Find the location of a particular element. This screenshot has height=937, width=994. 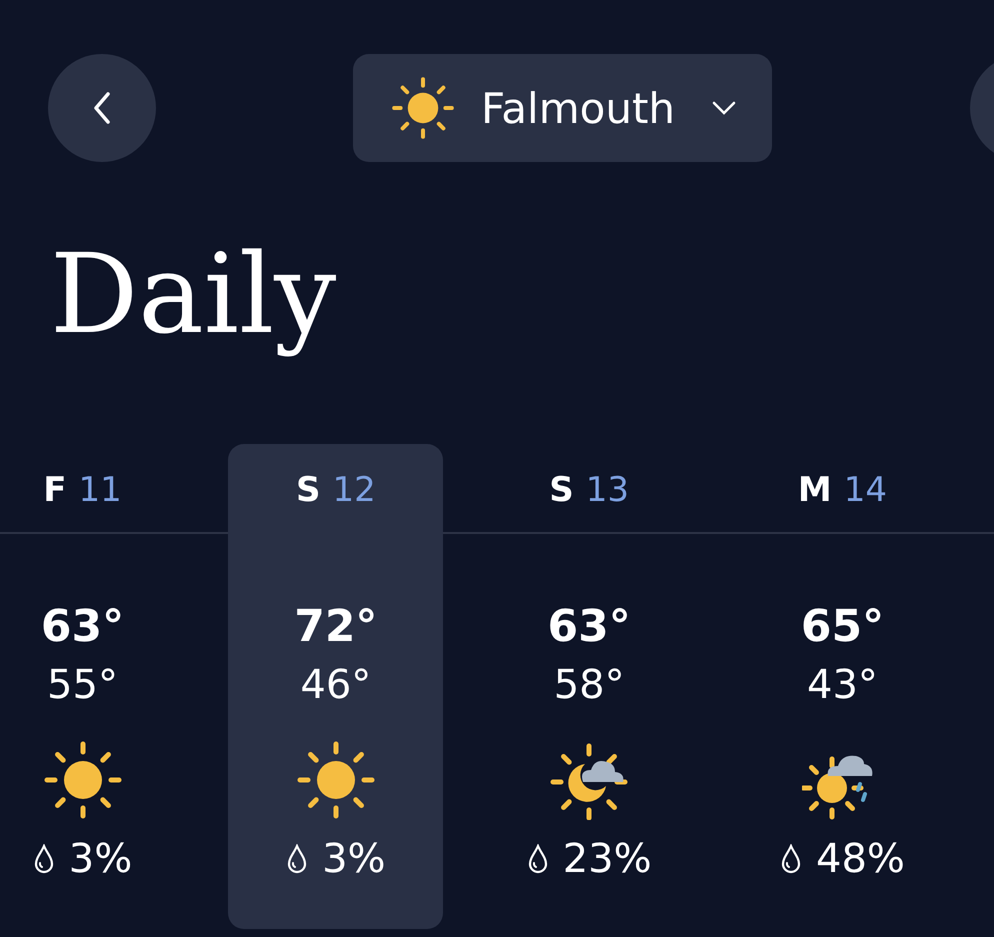

low-temperature: 58° is located at coordinates (589, 685).